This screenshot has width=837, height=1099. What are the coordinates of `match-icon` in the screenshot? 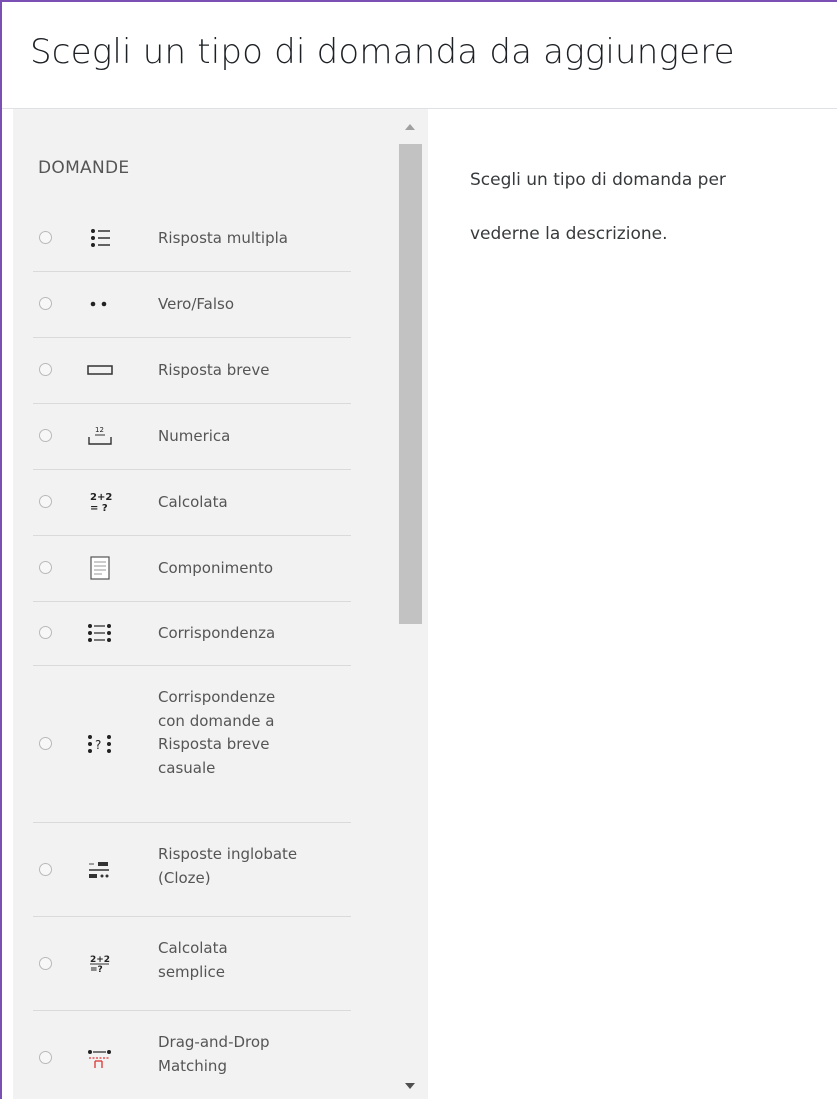 It's located at (100, 633).